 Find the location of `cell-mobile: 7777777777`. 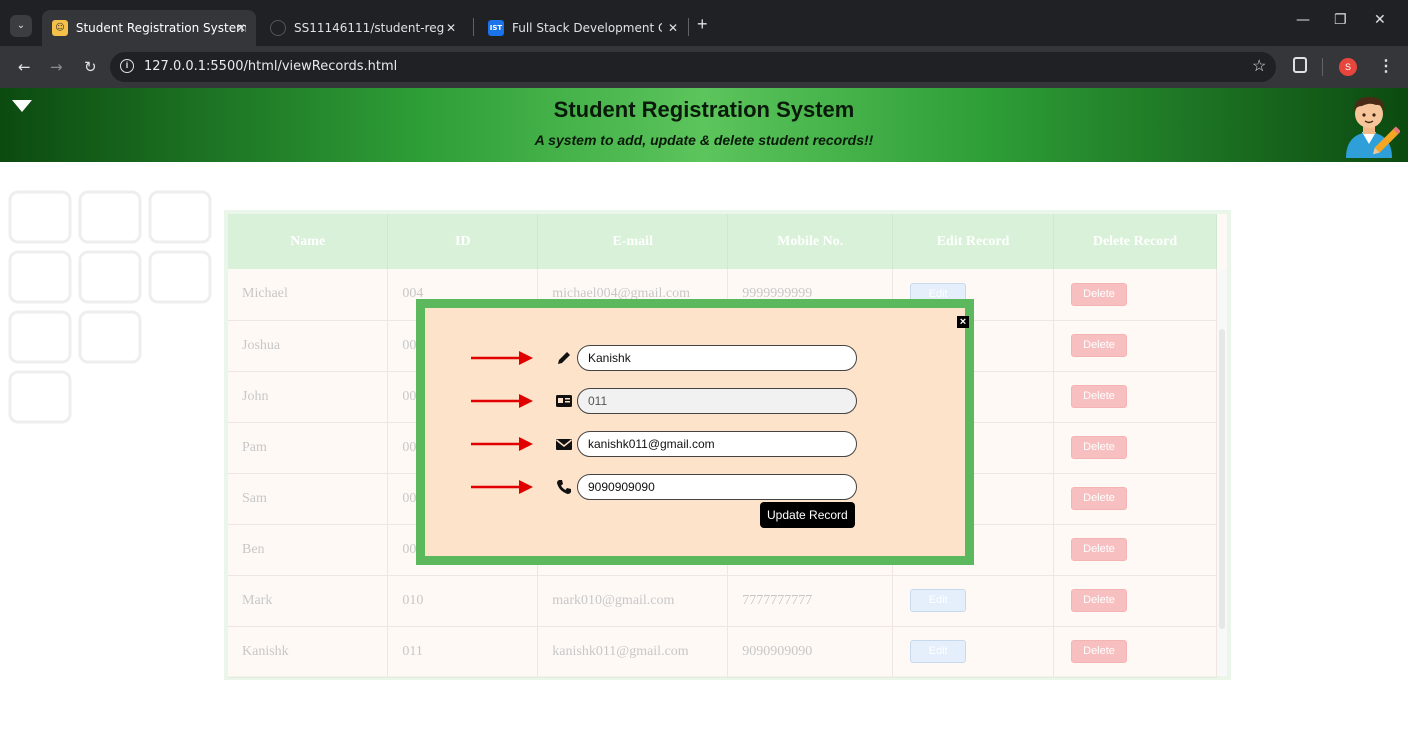

cell-mobile: 7777777777 is located at coordinates (810, 601).